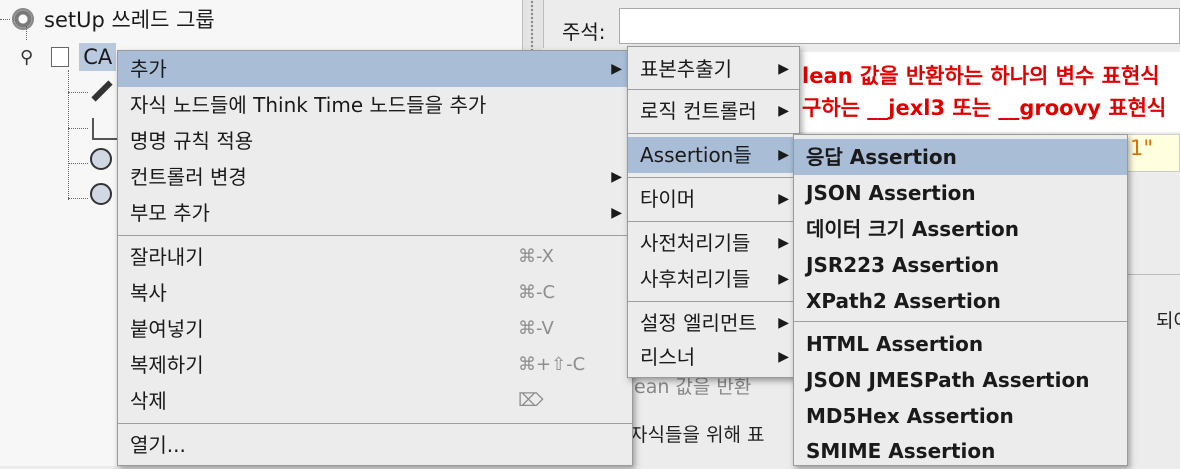 This screenshot has height=469, width=1180. I want to click on menu-item-change-controller: 컨트롤러 변경 ▶, so click(375, 177).